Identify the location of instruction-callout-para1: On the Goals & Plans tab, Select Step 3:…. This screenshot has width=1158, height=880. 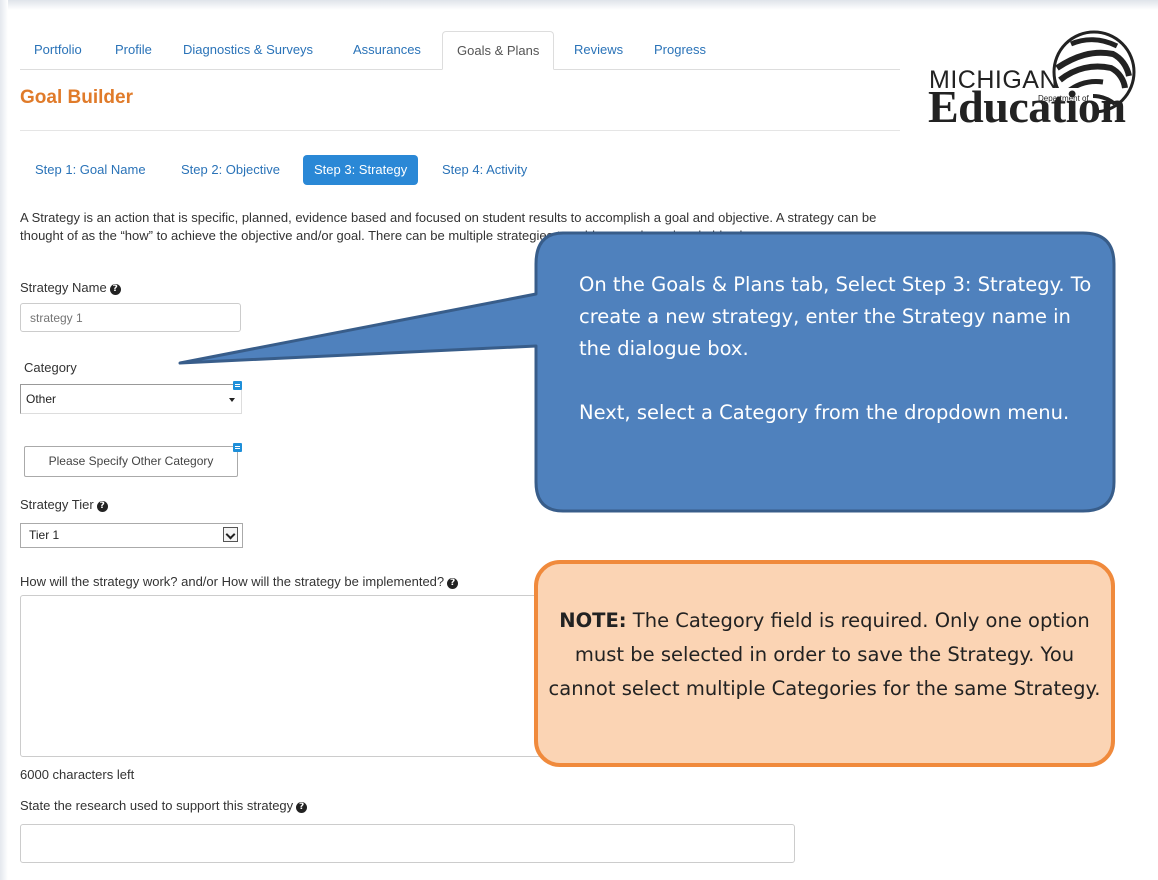
(835, 316).